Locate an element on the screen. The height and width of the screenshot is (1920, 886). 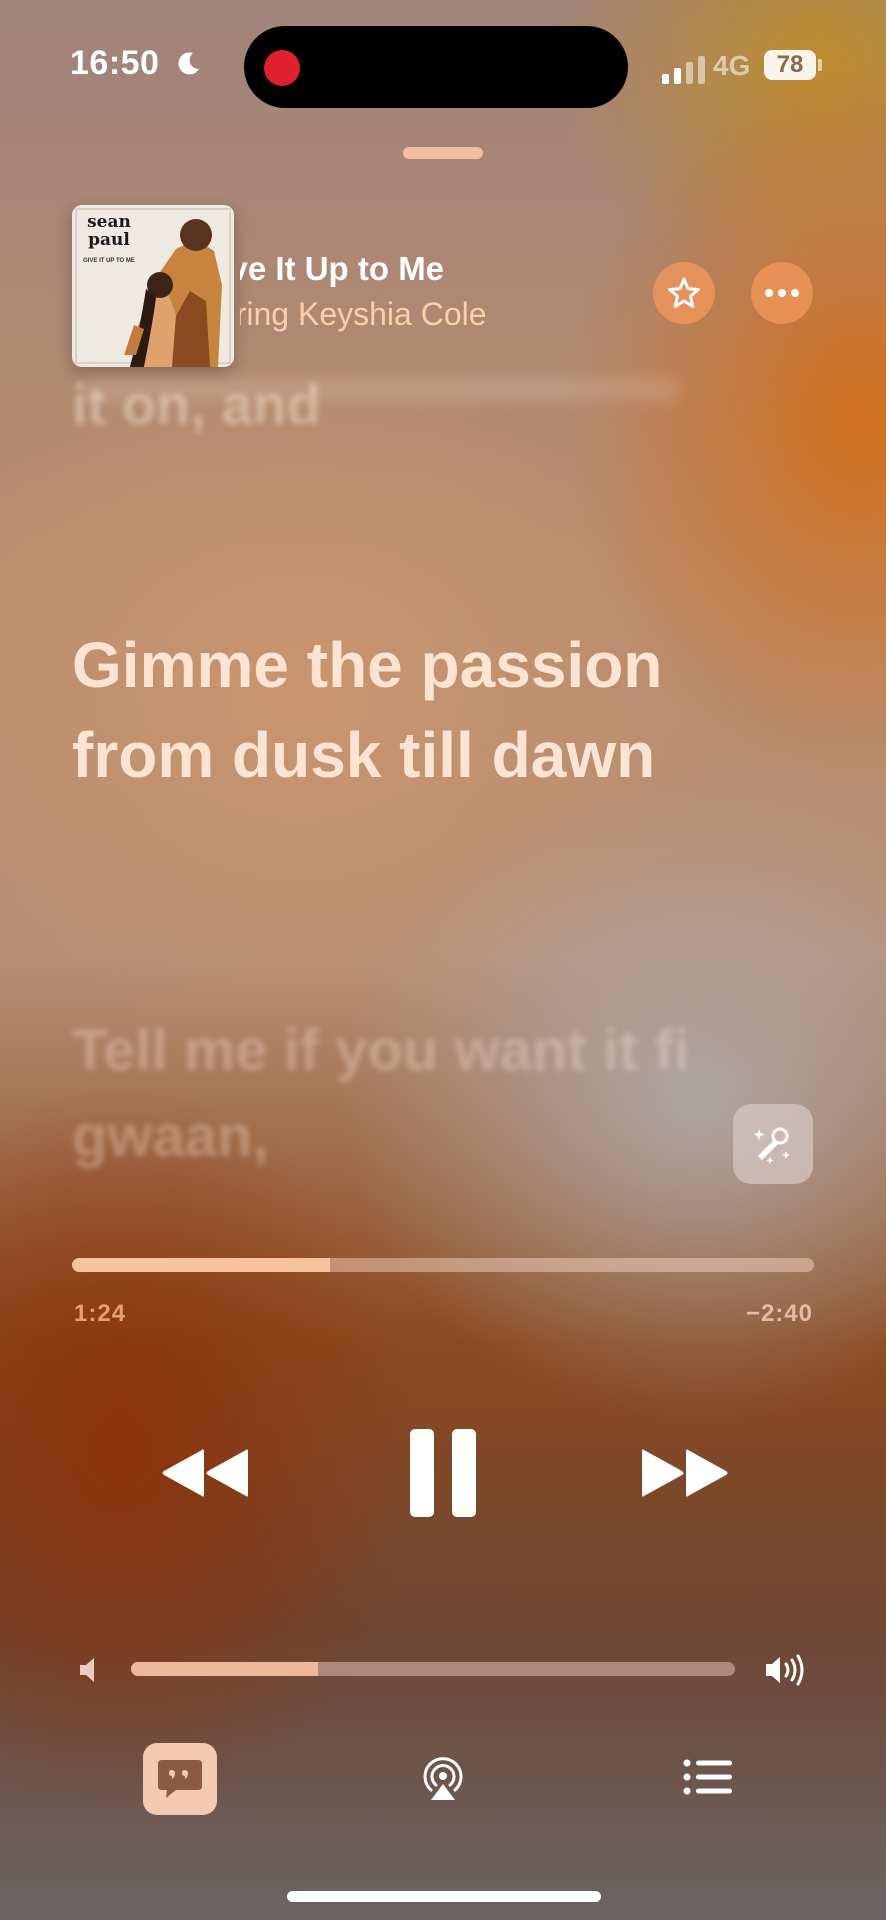
microphone-sparkle-icon is located at coordinates (771, 1145).